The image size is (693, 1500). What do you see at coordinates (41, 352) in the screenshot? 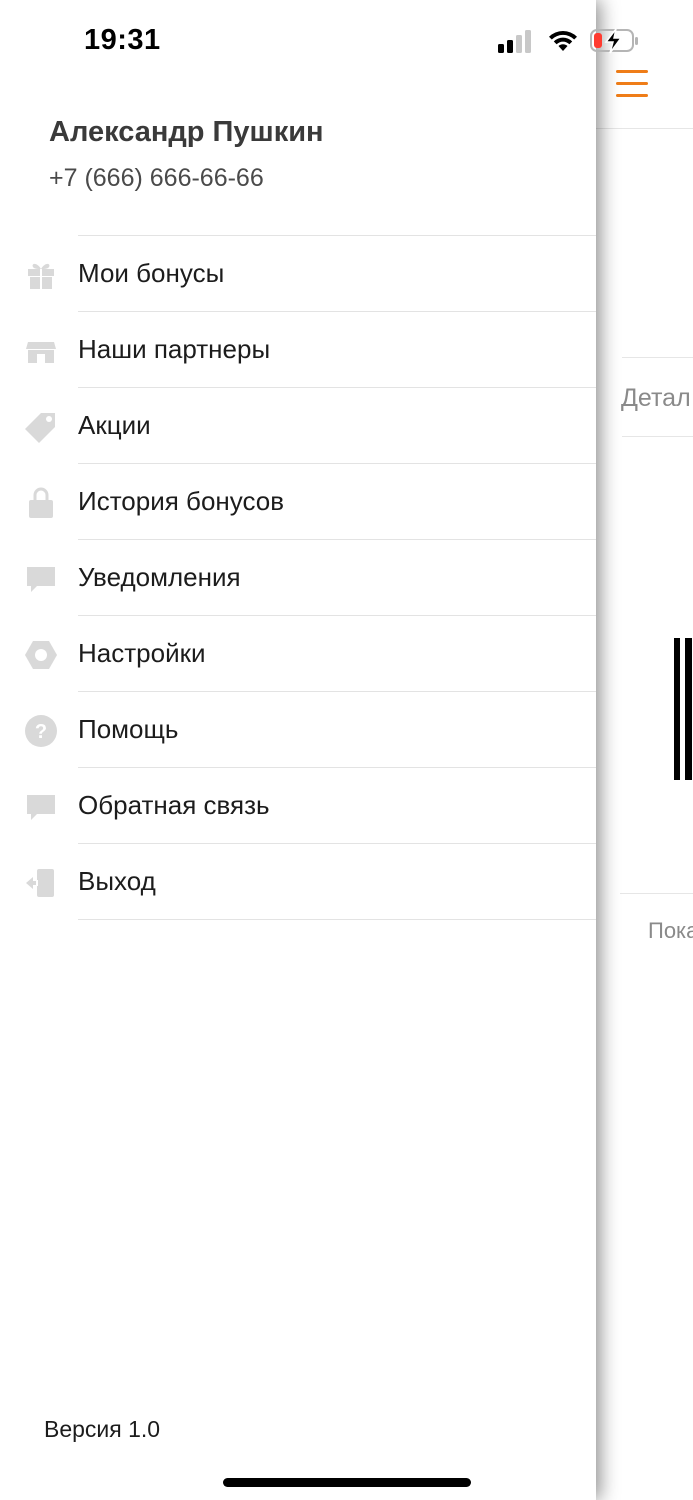
I see `store-icon` at bounding box center [41, 352].